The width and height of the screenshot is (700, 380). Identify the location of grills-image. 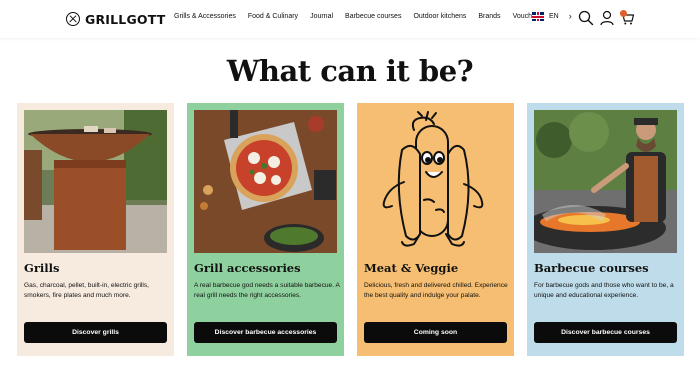
(95, 181).